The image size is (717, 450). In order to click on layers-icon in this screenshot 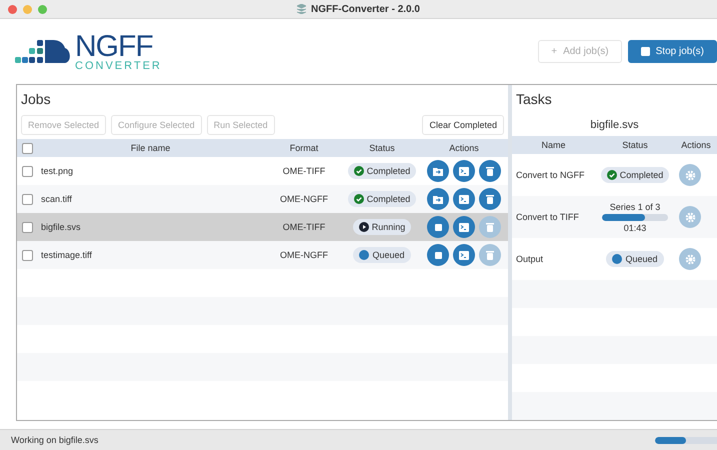, I will do `click(301, 9)`.